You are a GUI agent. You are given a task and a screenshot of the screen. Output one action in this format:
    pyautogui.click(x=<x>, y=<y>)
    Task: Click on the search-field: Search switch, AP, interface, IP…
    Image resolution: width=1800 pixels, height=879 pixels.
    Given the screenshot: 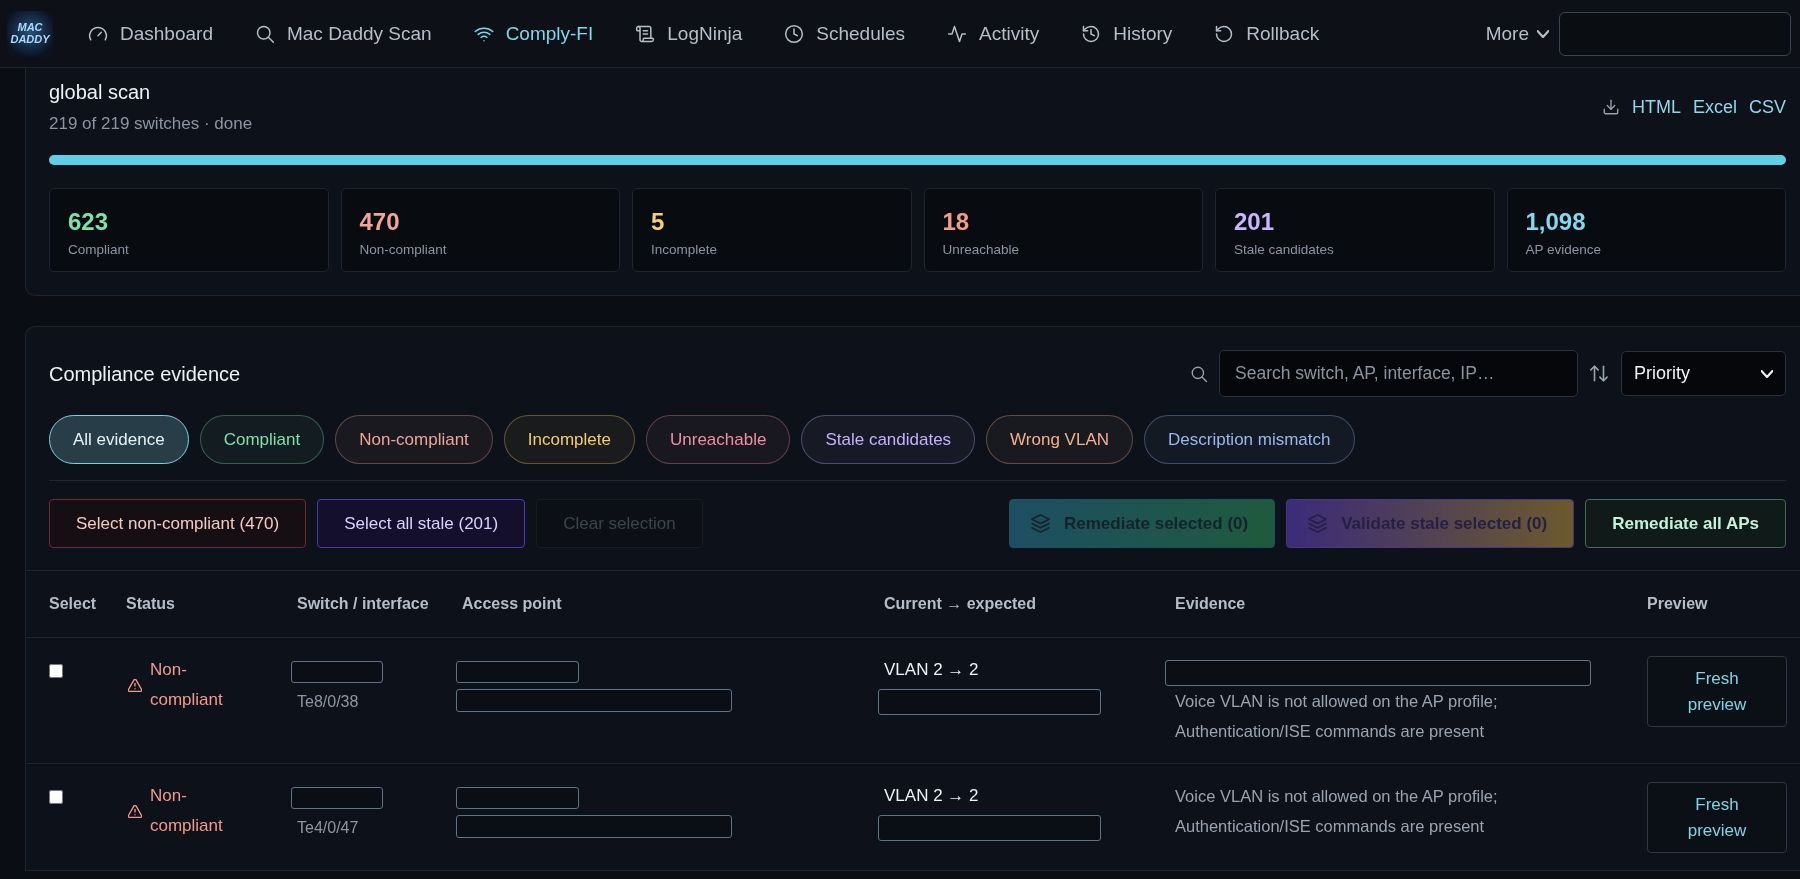 What is the action you would take?
    pyautogui.click(x=1398, y=373)
    